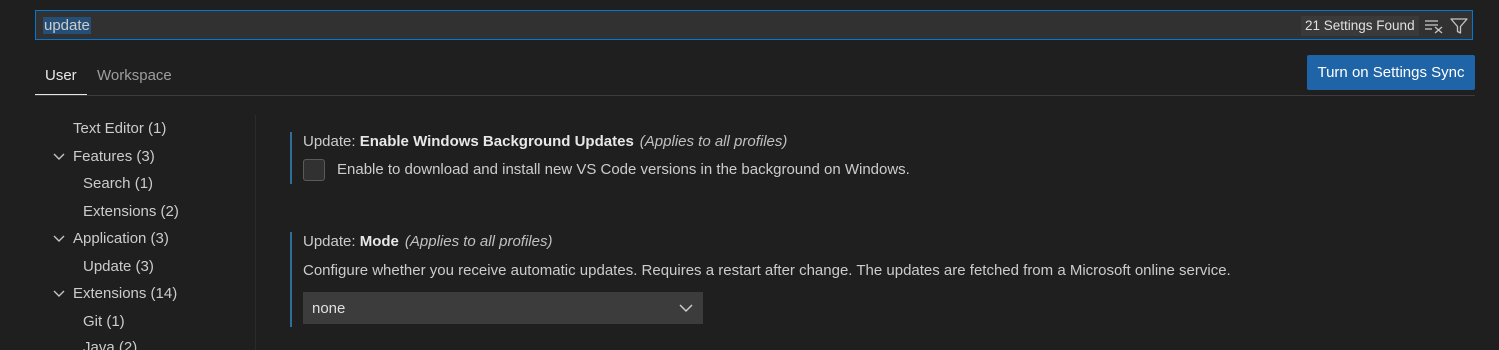 This screenshot has width=1499, height=350. I want to click on enable-background-updates-checkbox, so click(314, 170).